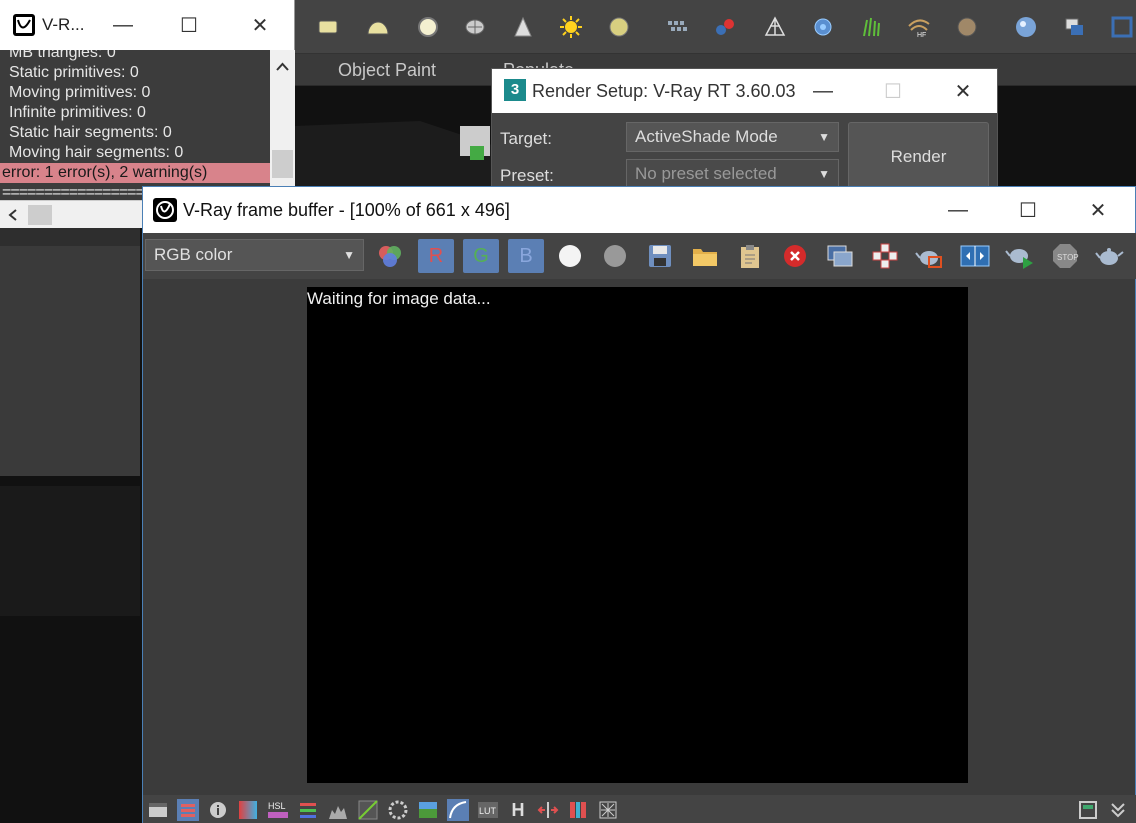 This screenshot has height=823, width=1136. What do you see at coordinates (1098, 210) in the screenshot?
I see `vfb-close-button: ✕` at bounding box center [1098, 210].